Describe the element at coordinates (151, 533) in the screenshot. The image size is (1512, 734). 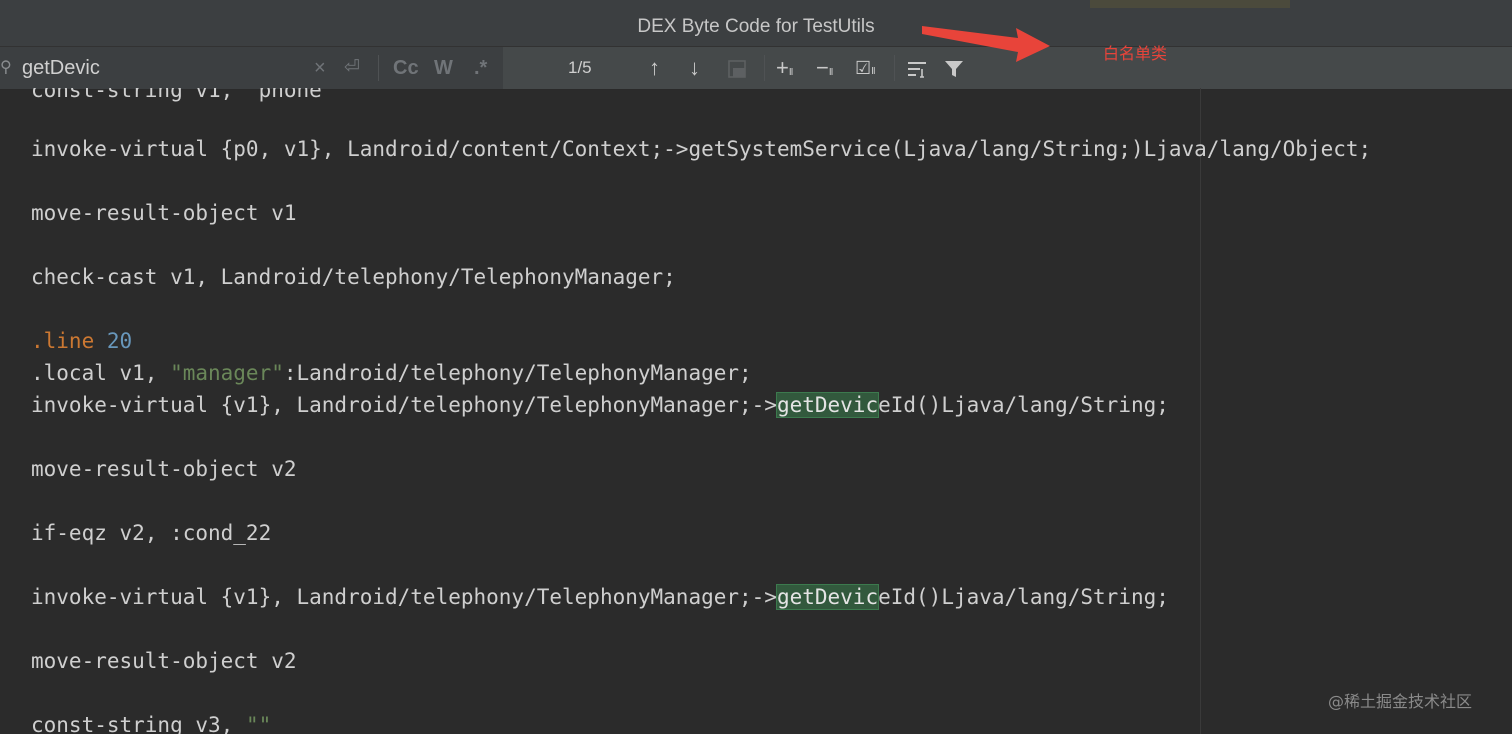
I see `code-line: if-eqz v2, :cond_22` at that location.